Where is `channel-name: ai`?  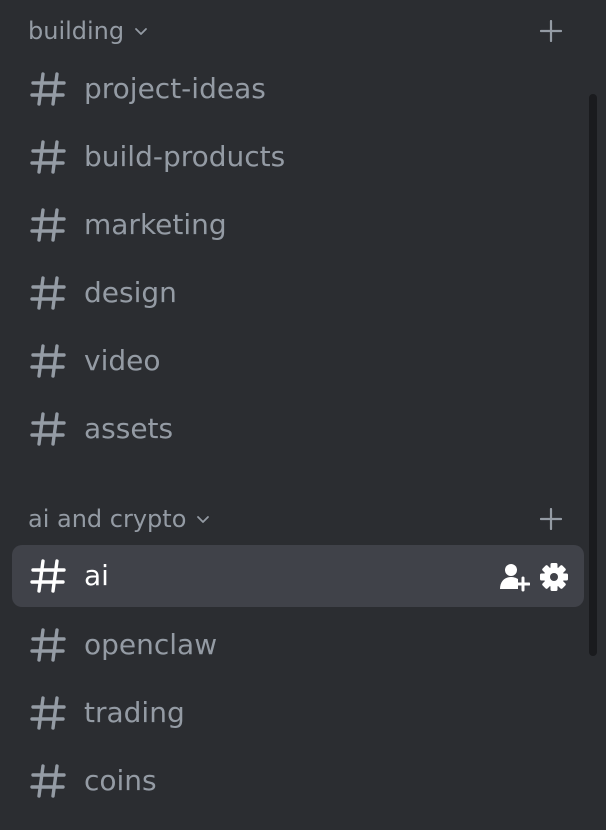
channel-name: ai is located at coordinates (96, 575).